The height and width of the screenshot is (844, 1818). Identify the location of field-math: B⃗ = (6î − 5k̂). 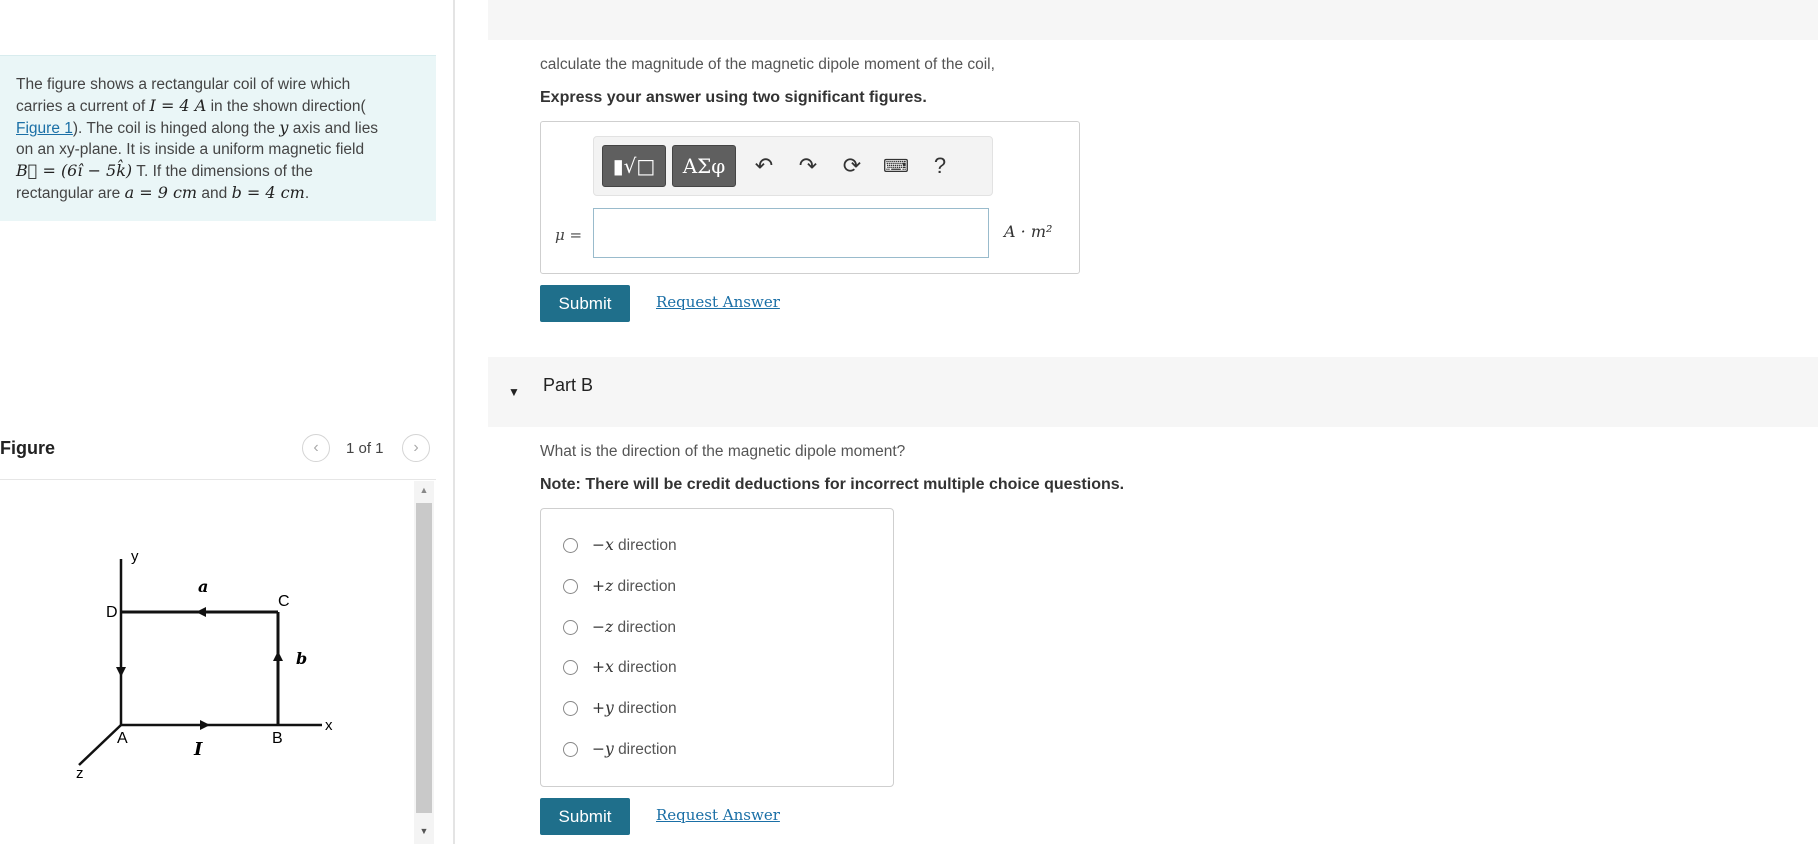
(74, 170).